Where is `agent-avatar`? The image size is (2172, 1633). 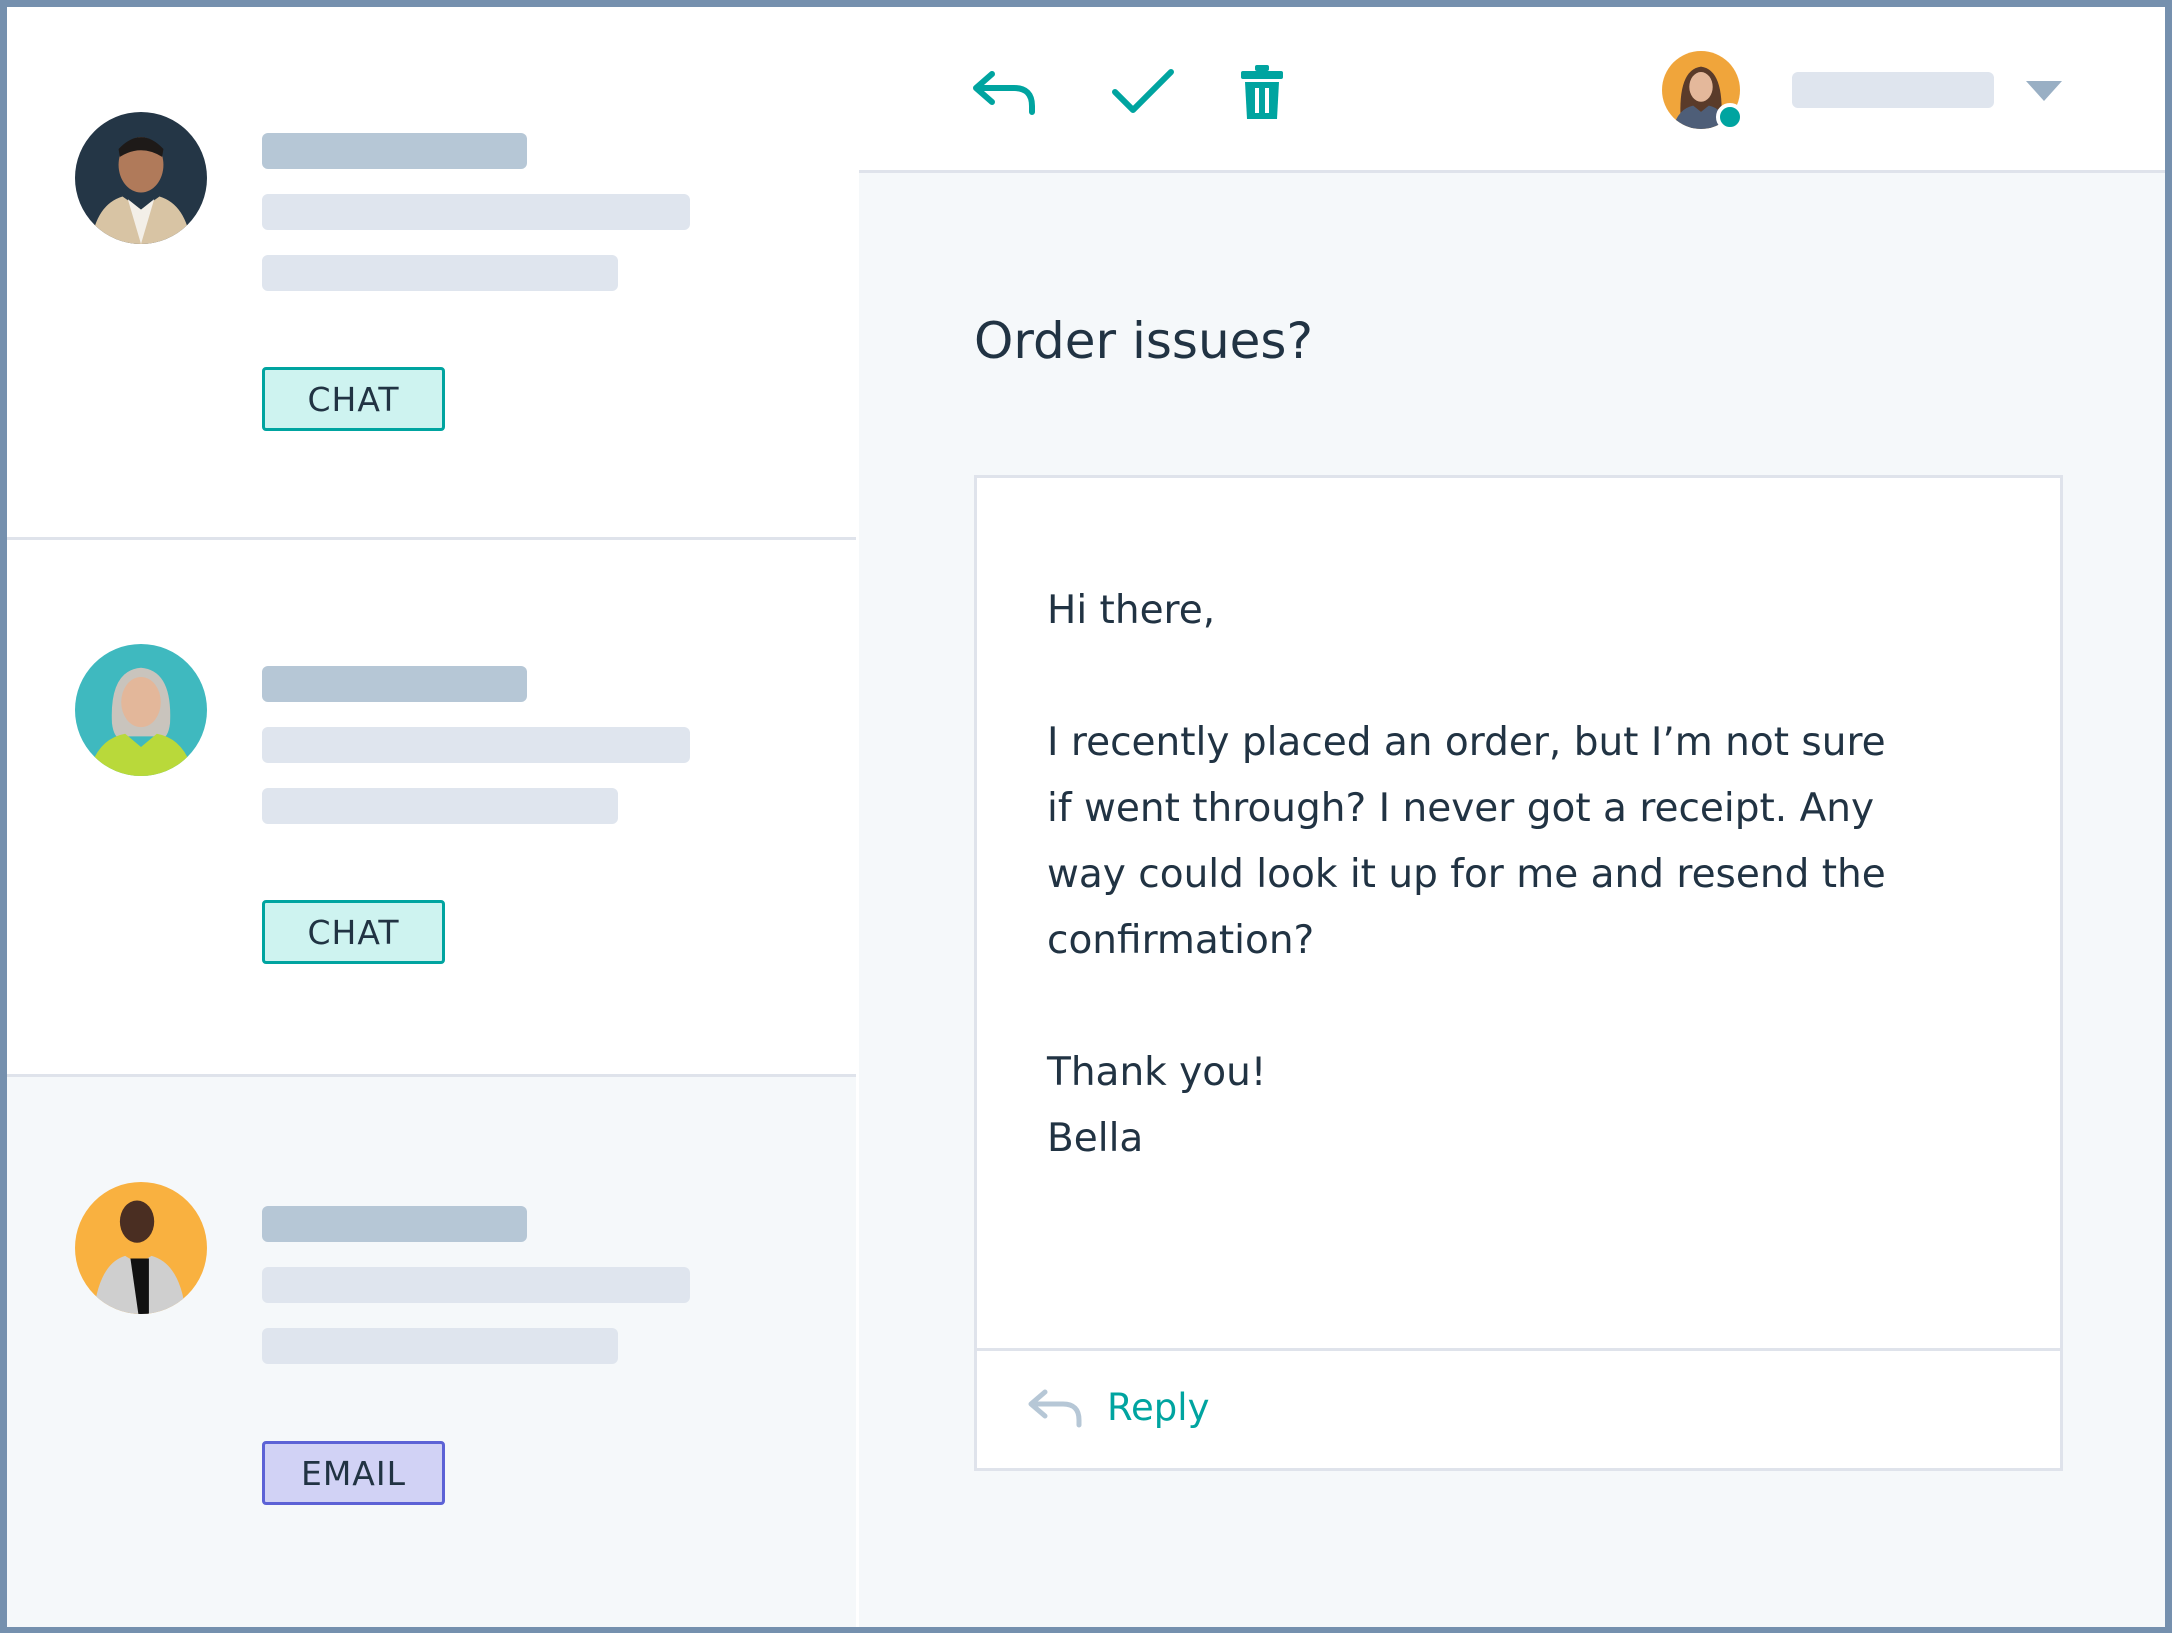
agent-avatar is located at coordinates (1703, 91).